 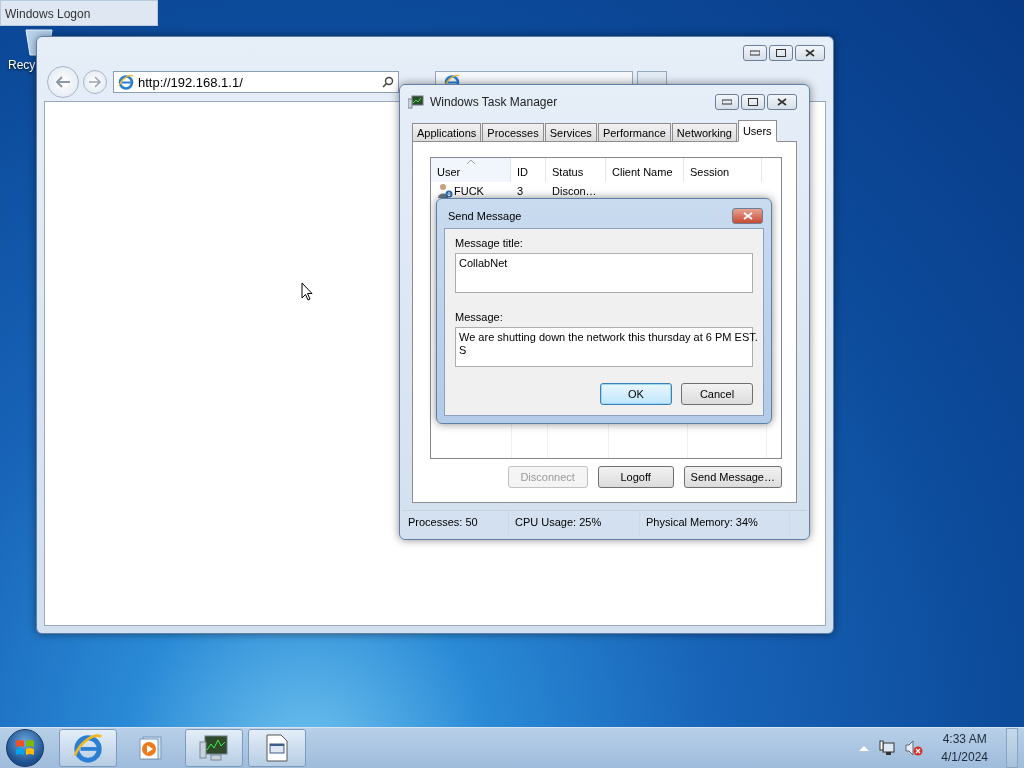 What do you see at coordinates (717, 394) in the screenshot?
I see `dialog-button: Cancel` at bounding box center [717, 394].